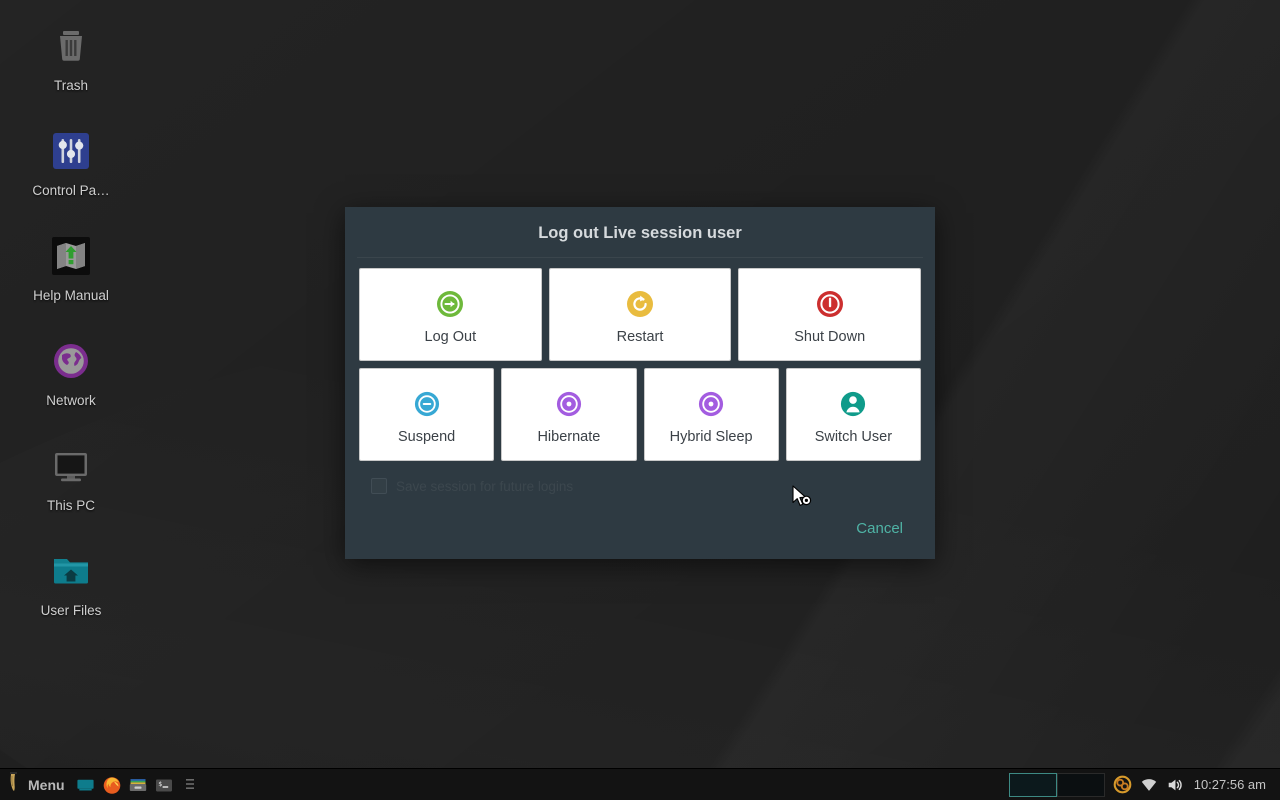 Image resolution: width=1280 pixels, height=800 pixels. I want to click on shut-down-button: Shut Down, so click(830, 314).